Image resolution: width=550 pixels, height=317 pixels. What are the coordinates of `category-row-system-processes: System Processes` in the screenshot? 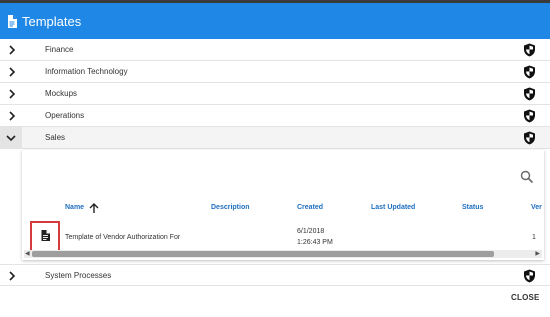 It's located at (275, 275).